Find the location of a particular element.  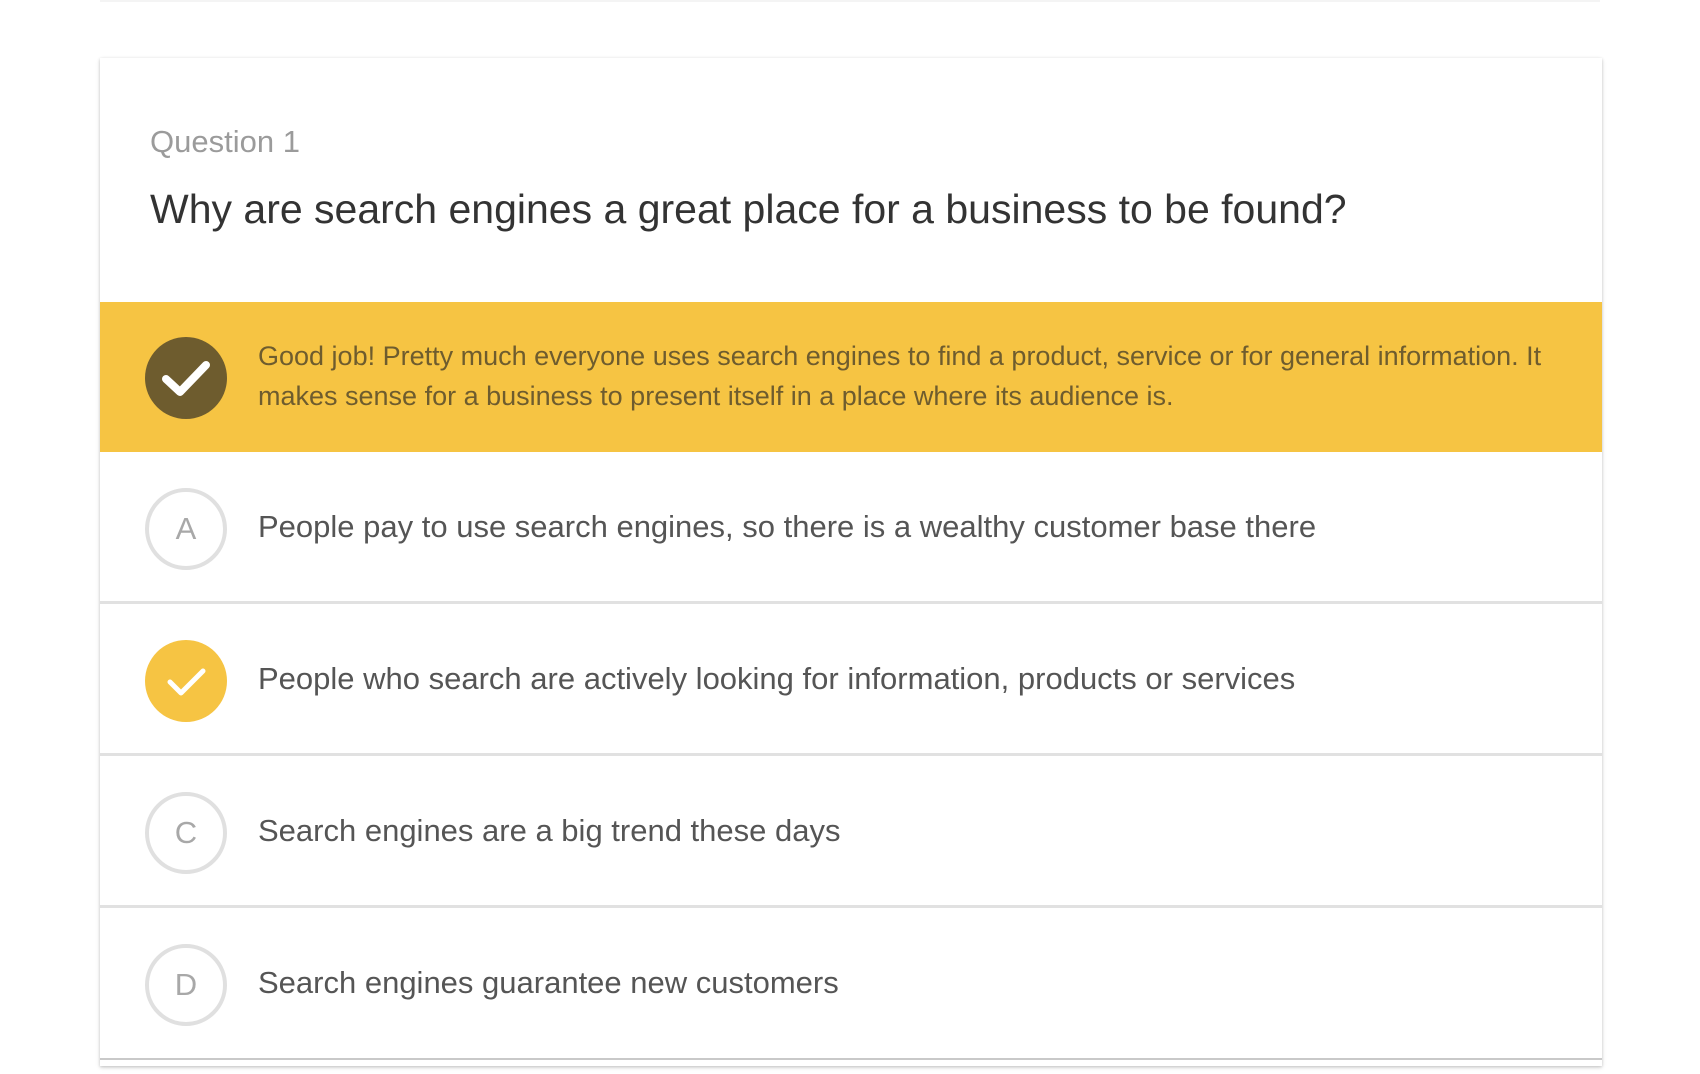

check-circle-icon is located at coordinates (186, 378).